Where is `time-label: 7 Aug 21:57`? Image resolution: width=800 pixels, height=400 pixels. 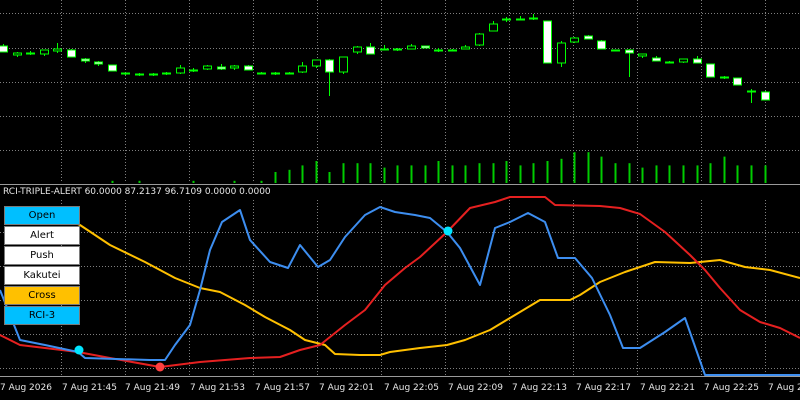
time-label: 7 Aug 21:57 is located at coordinates (282, 388).